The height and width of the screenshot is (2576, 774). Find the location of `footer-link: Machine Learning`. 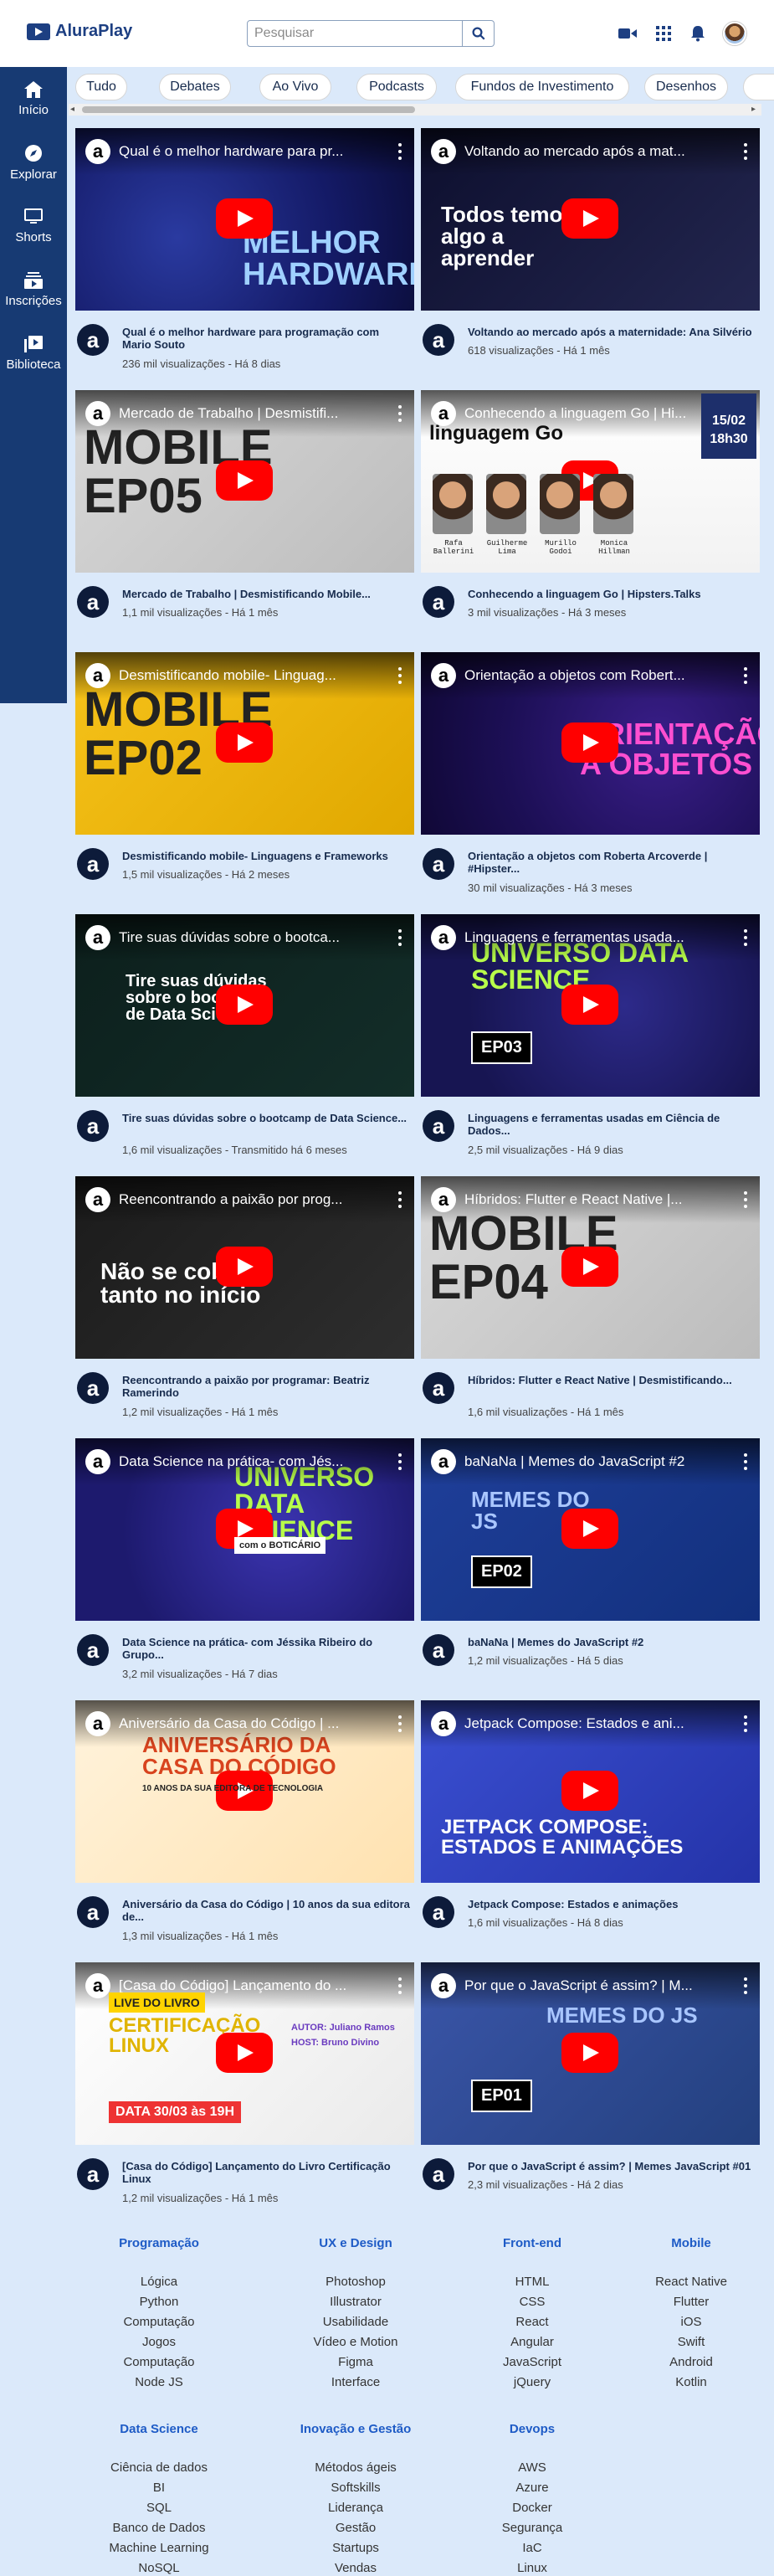

footer-link: Machine Learning is located at coordinates (159, 2548).